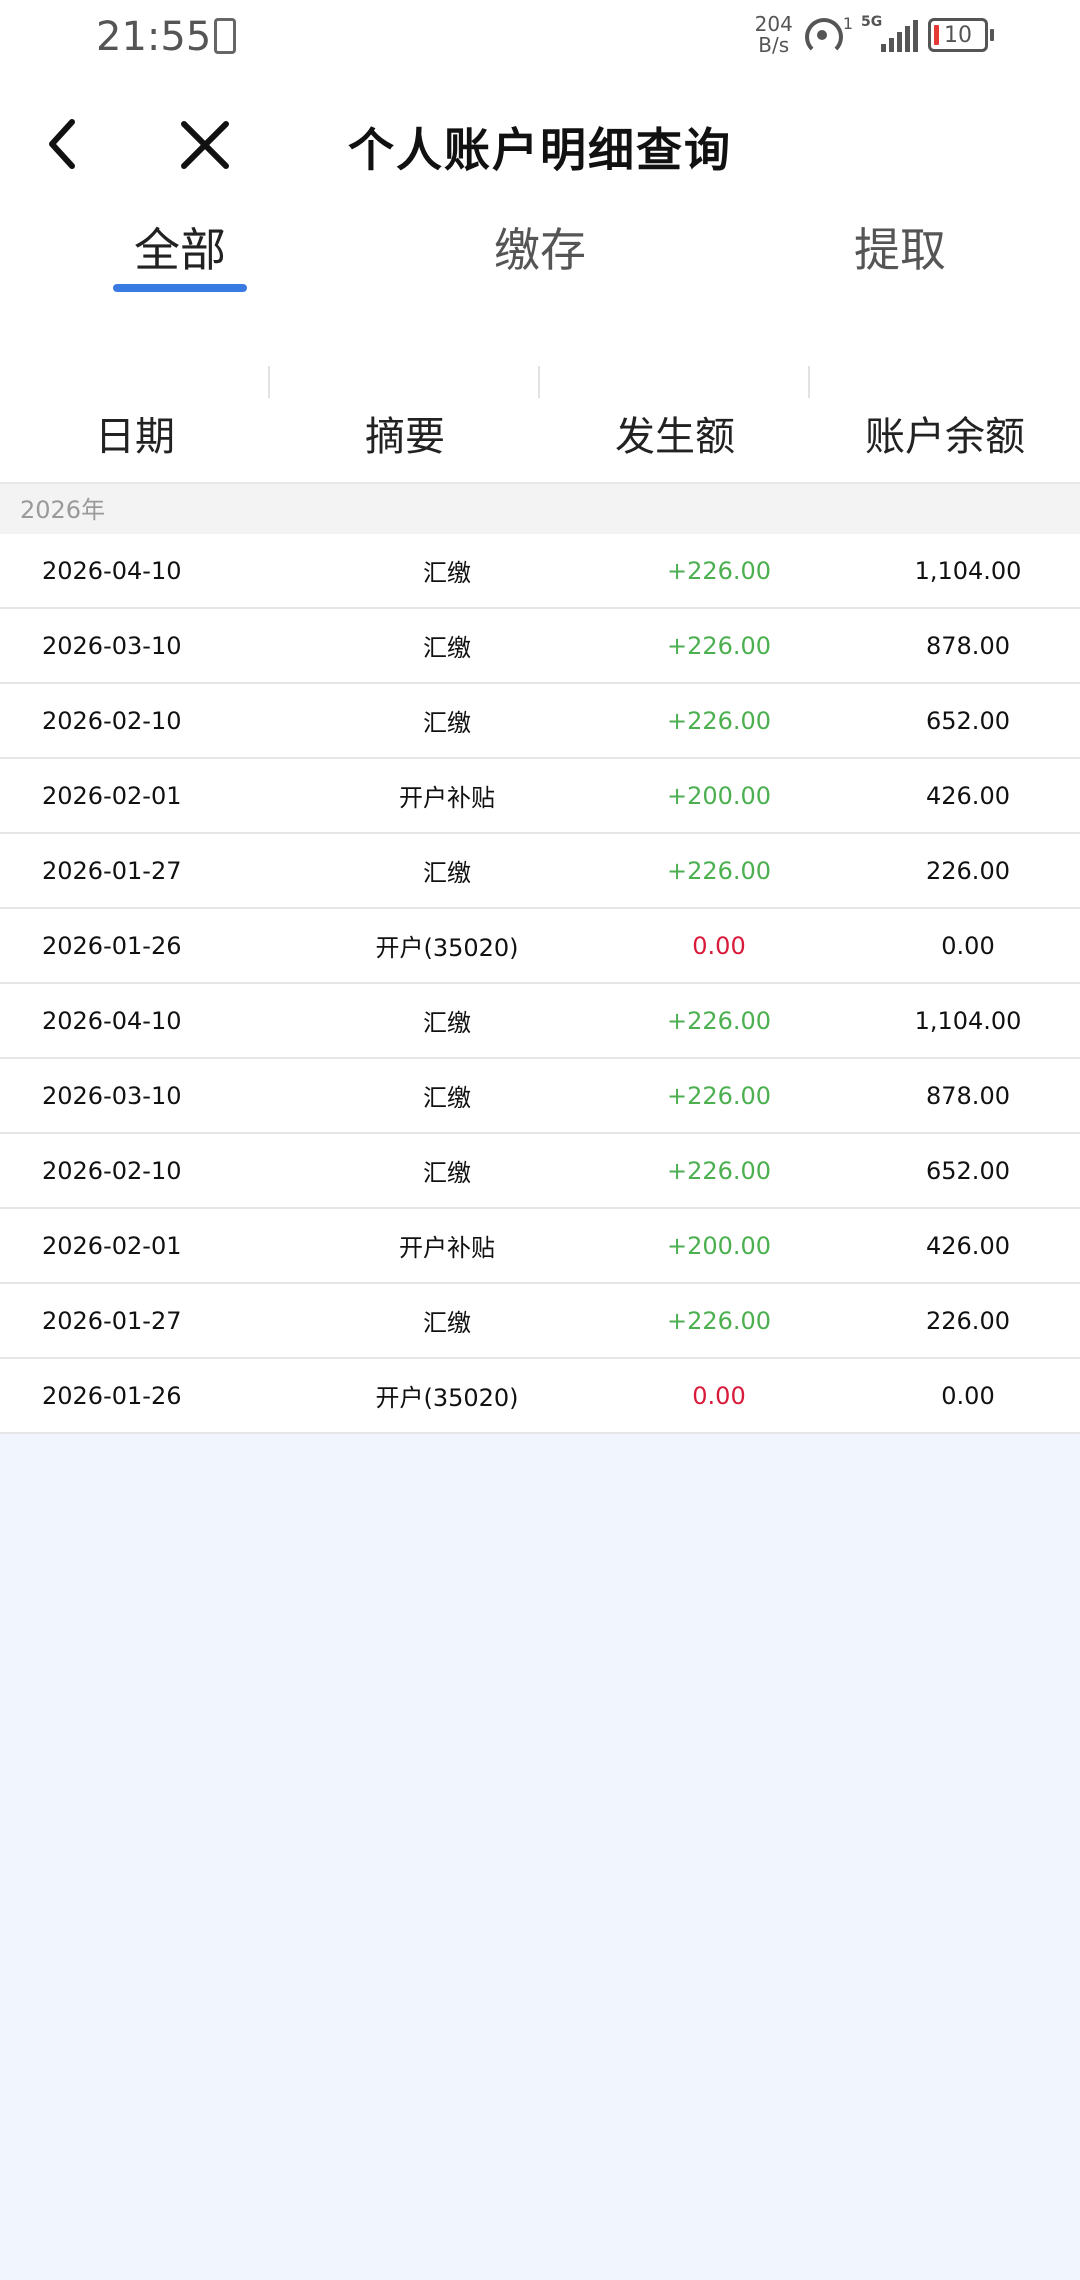 The width and height of the screenshot is (1080, 2280). I want to click on tab-deposit: 缴存, so click(540, 278).